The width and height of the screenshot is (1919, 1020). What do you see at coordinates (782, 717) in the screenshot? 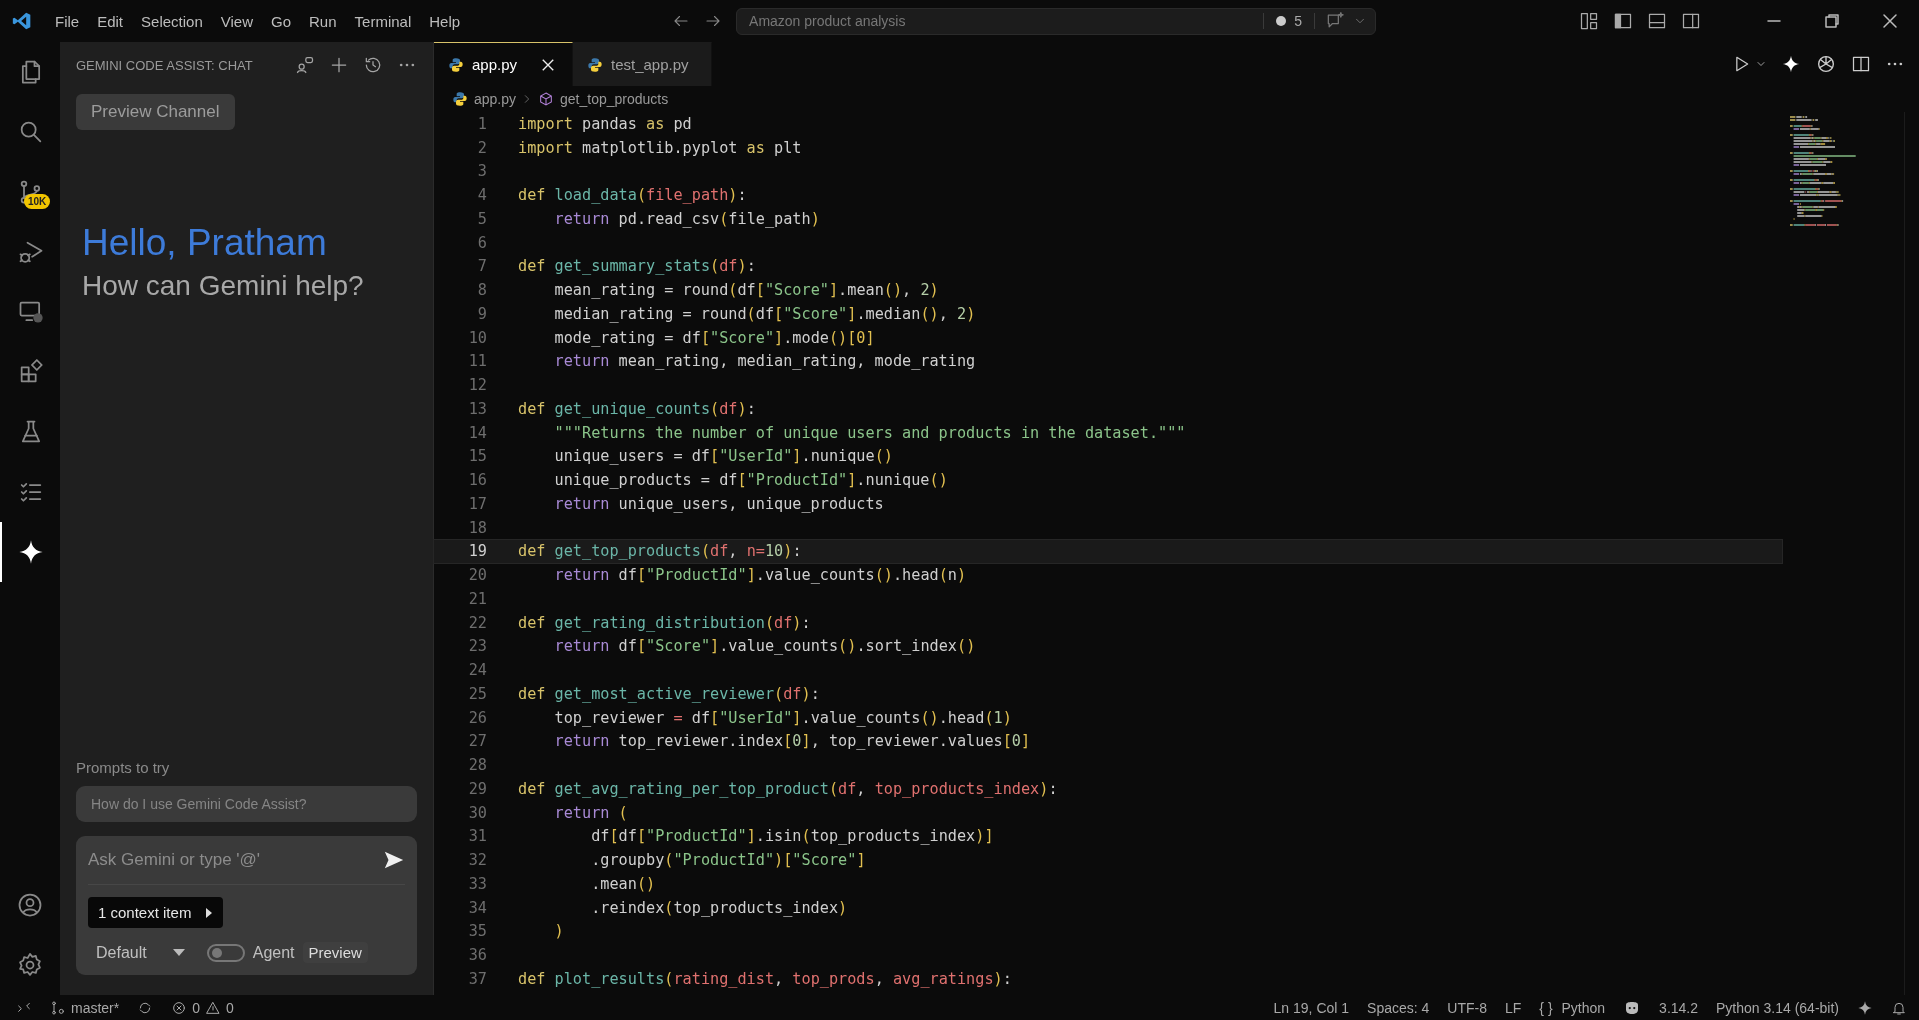
I see `code-line: top_reviewer = df["UserId"].value_counts().head(1)` at bounding box center [782, 717].